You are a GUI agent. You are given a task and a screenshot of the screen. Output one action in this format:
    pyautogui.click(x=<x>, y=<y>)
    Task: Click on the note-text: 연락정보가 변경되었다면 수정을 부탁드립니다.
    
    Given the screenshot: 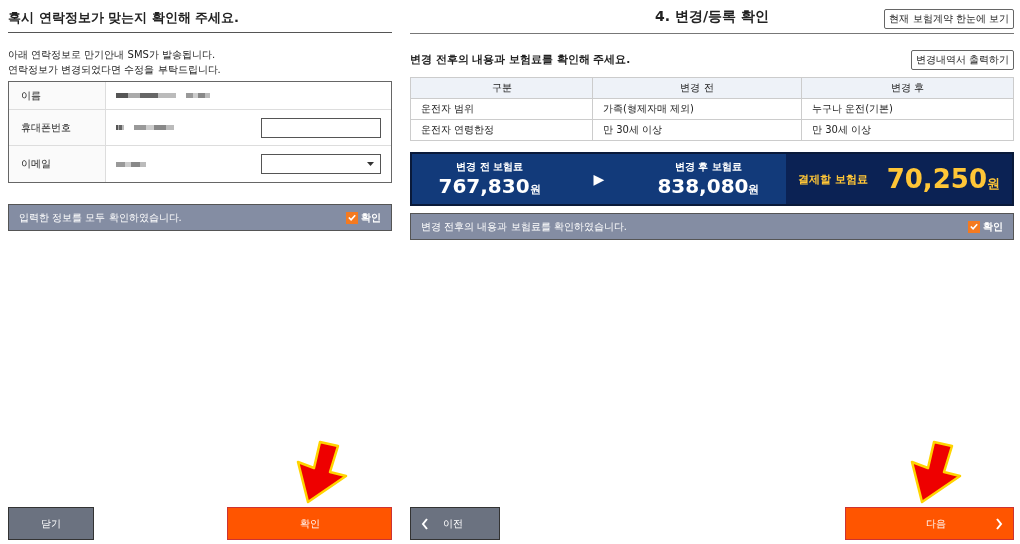 What is the action you would take?
    pyautogui.click(x=115, y=70)
    